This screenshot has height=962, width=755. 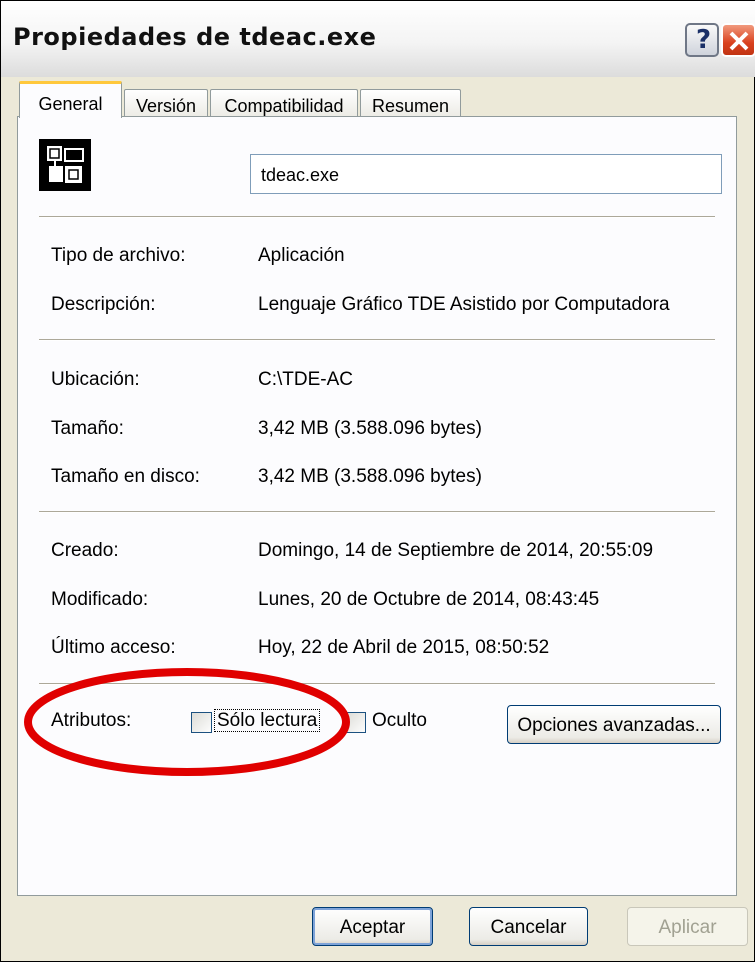 I want to click on size-on-disk-value: 3,42 MB (3.588.096 bytes), so click(x=370, y=476).